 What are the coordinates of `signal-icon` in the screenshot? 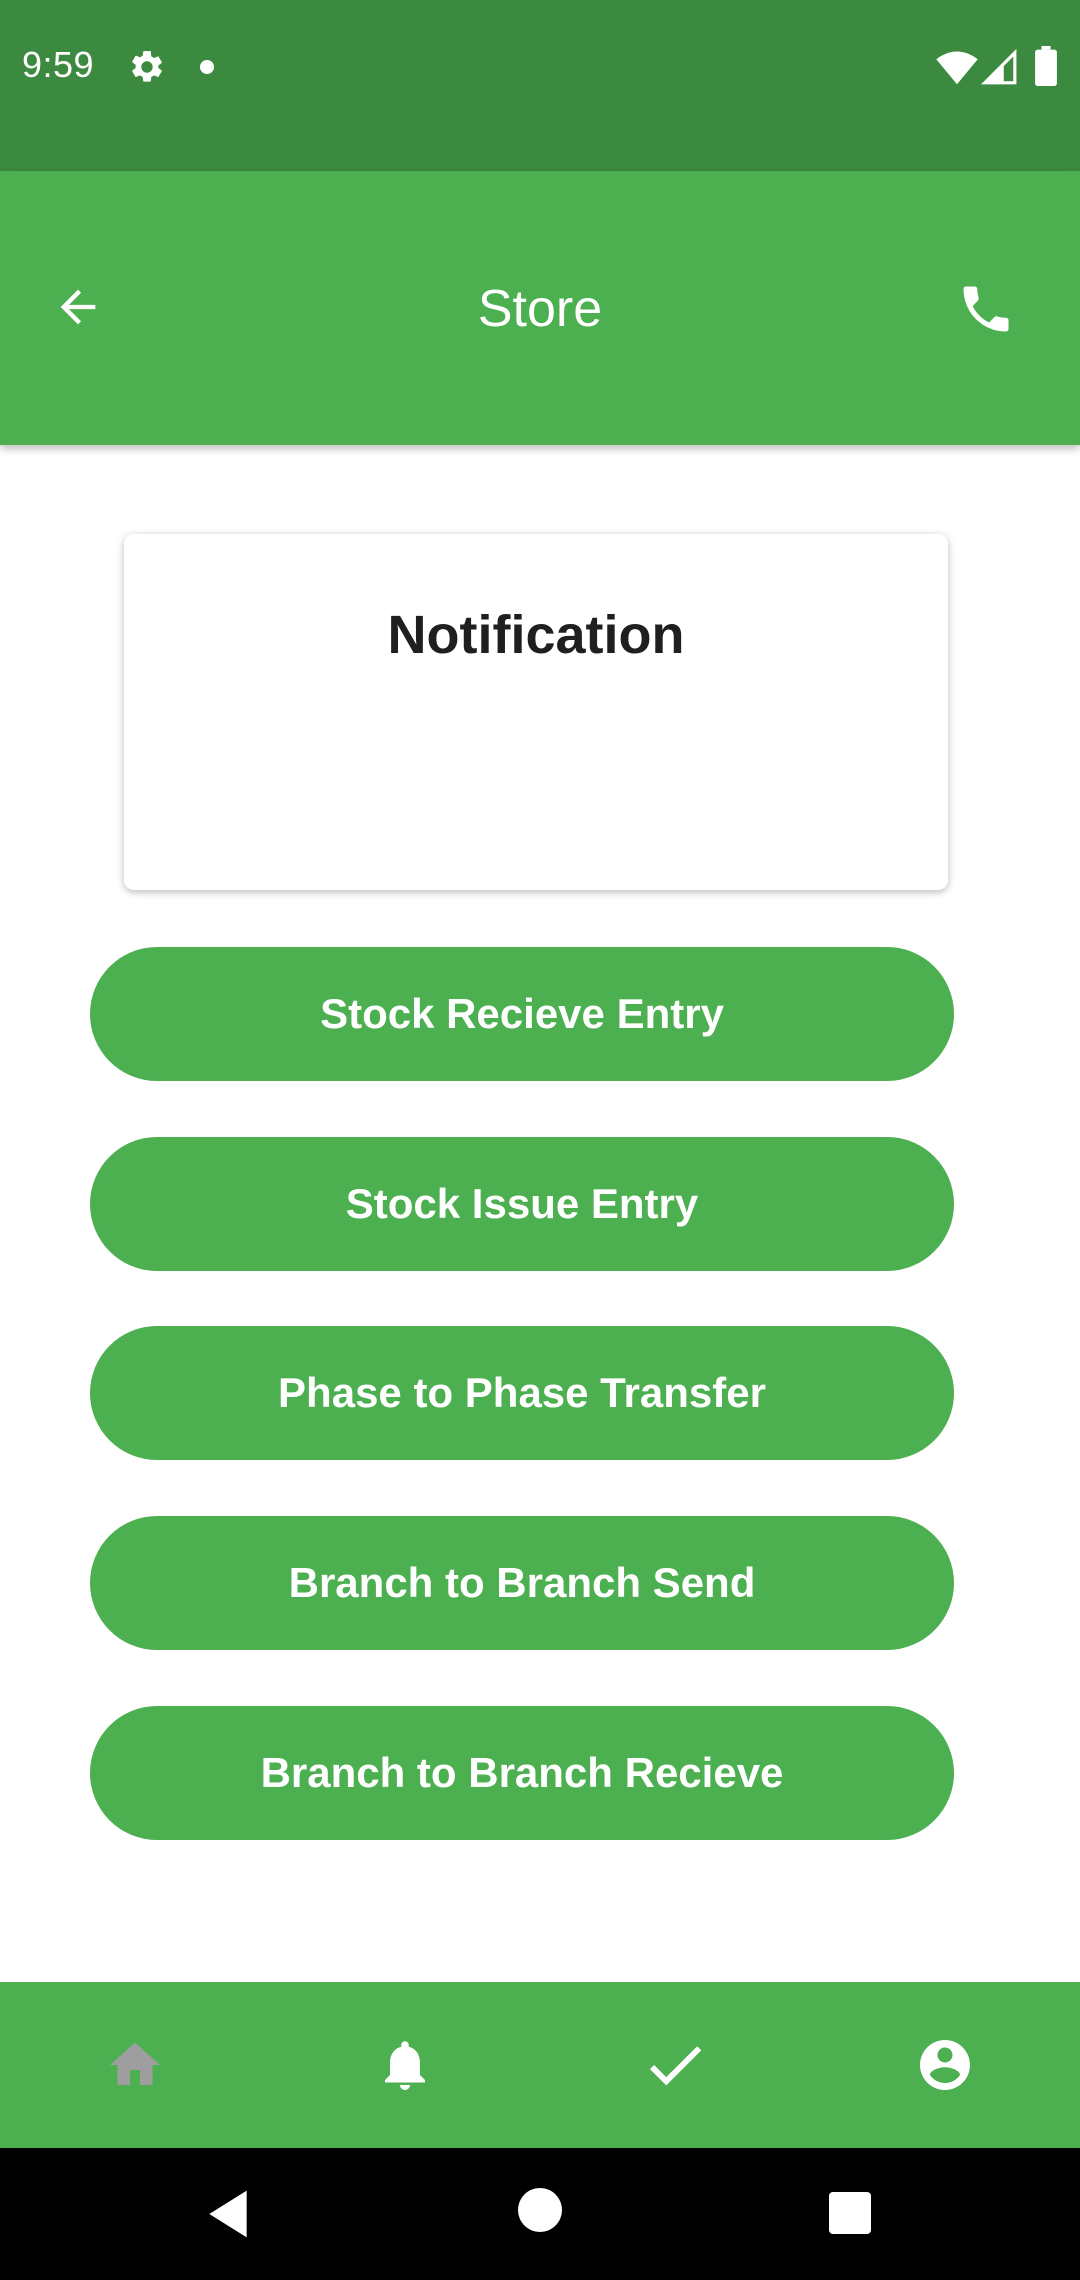 It's located at (998, 66).